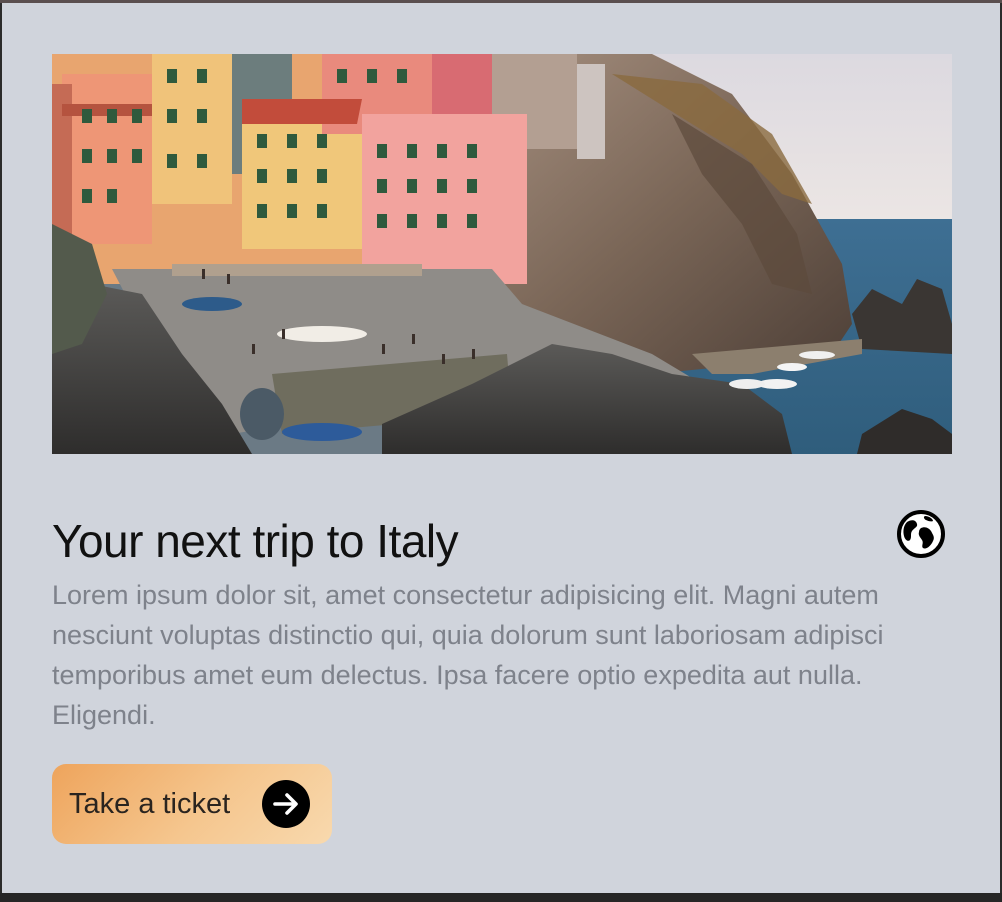  I want to click on arrow-right-circle-icon, so click(286, 804).